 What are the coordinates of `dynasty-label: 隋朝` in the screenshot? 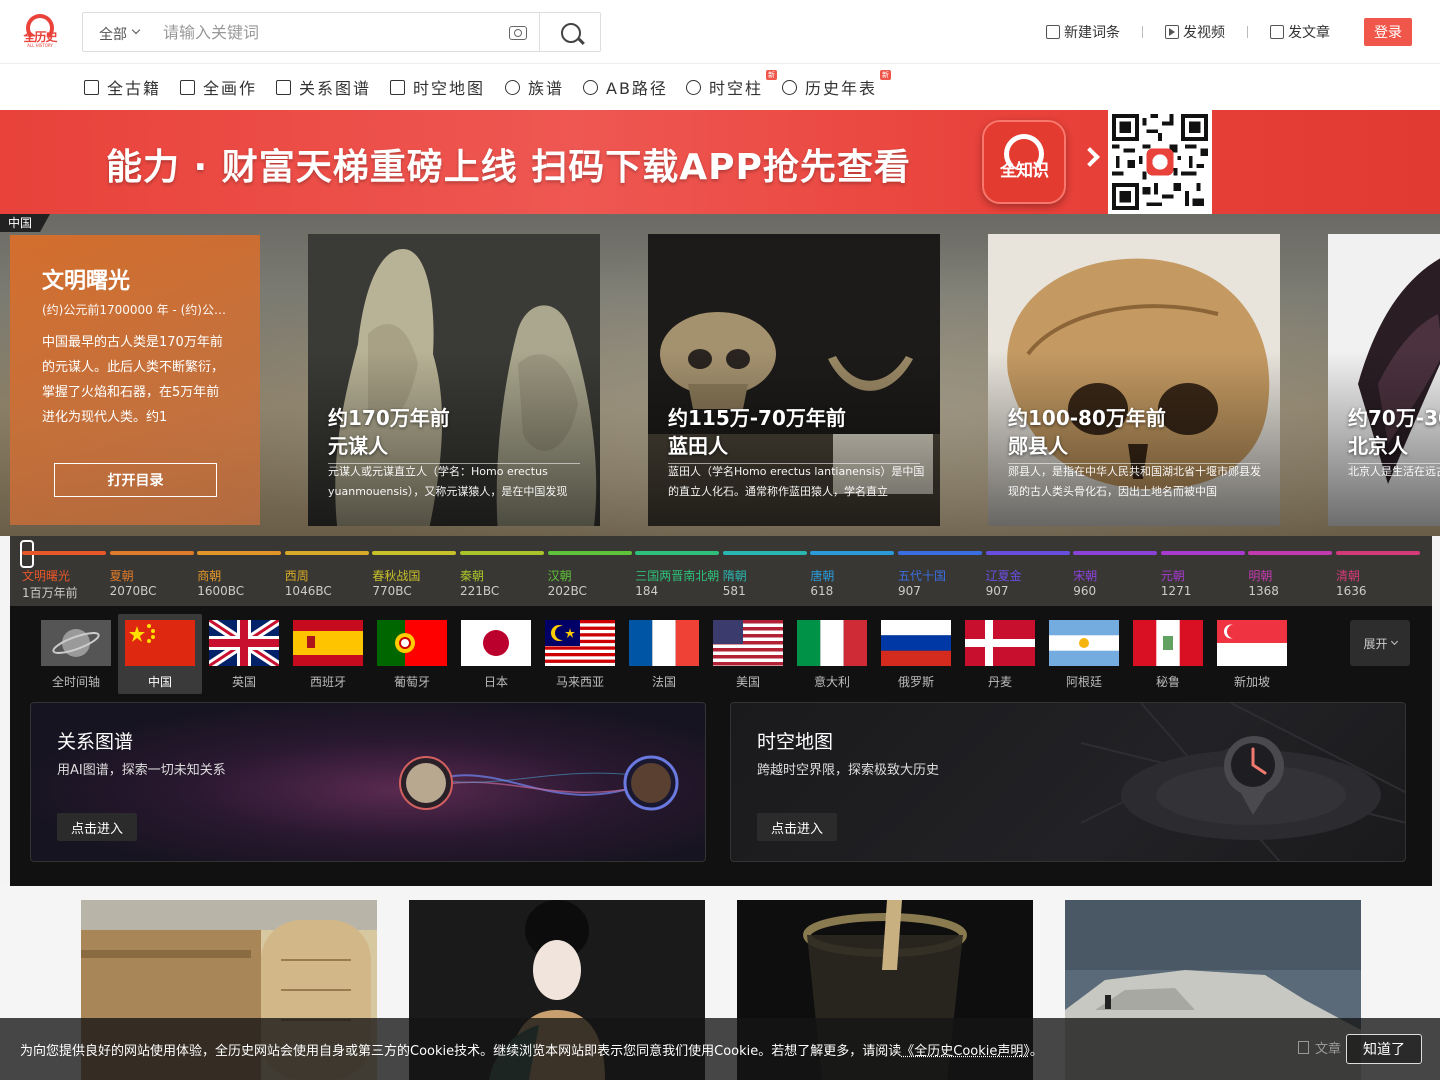 It's located at (735, 575).